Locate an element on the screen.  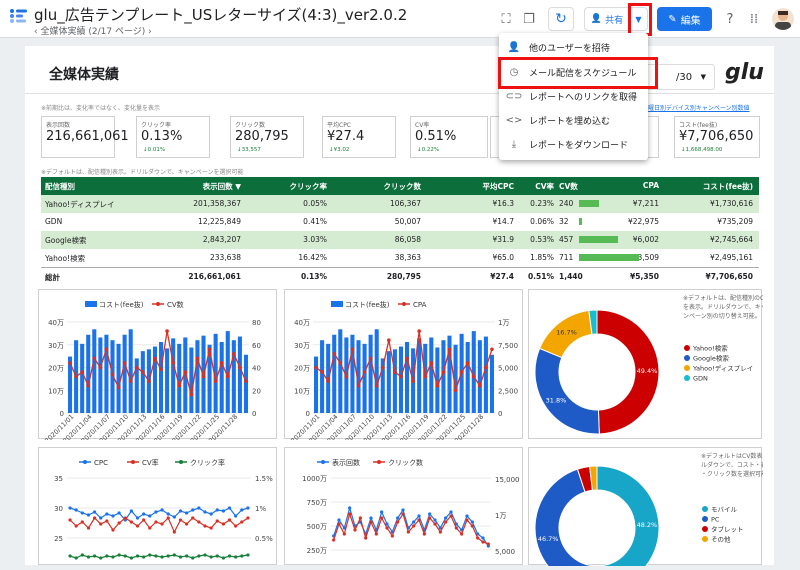
col-header: 平均CPC is located at coordinates (498, 186).